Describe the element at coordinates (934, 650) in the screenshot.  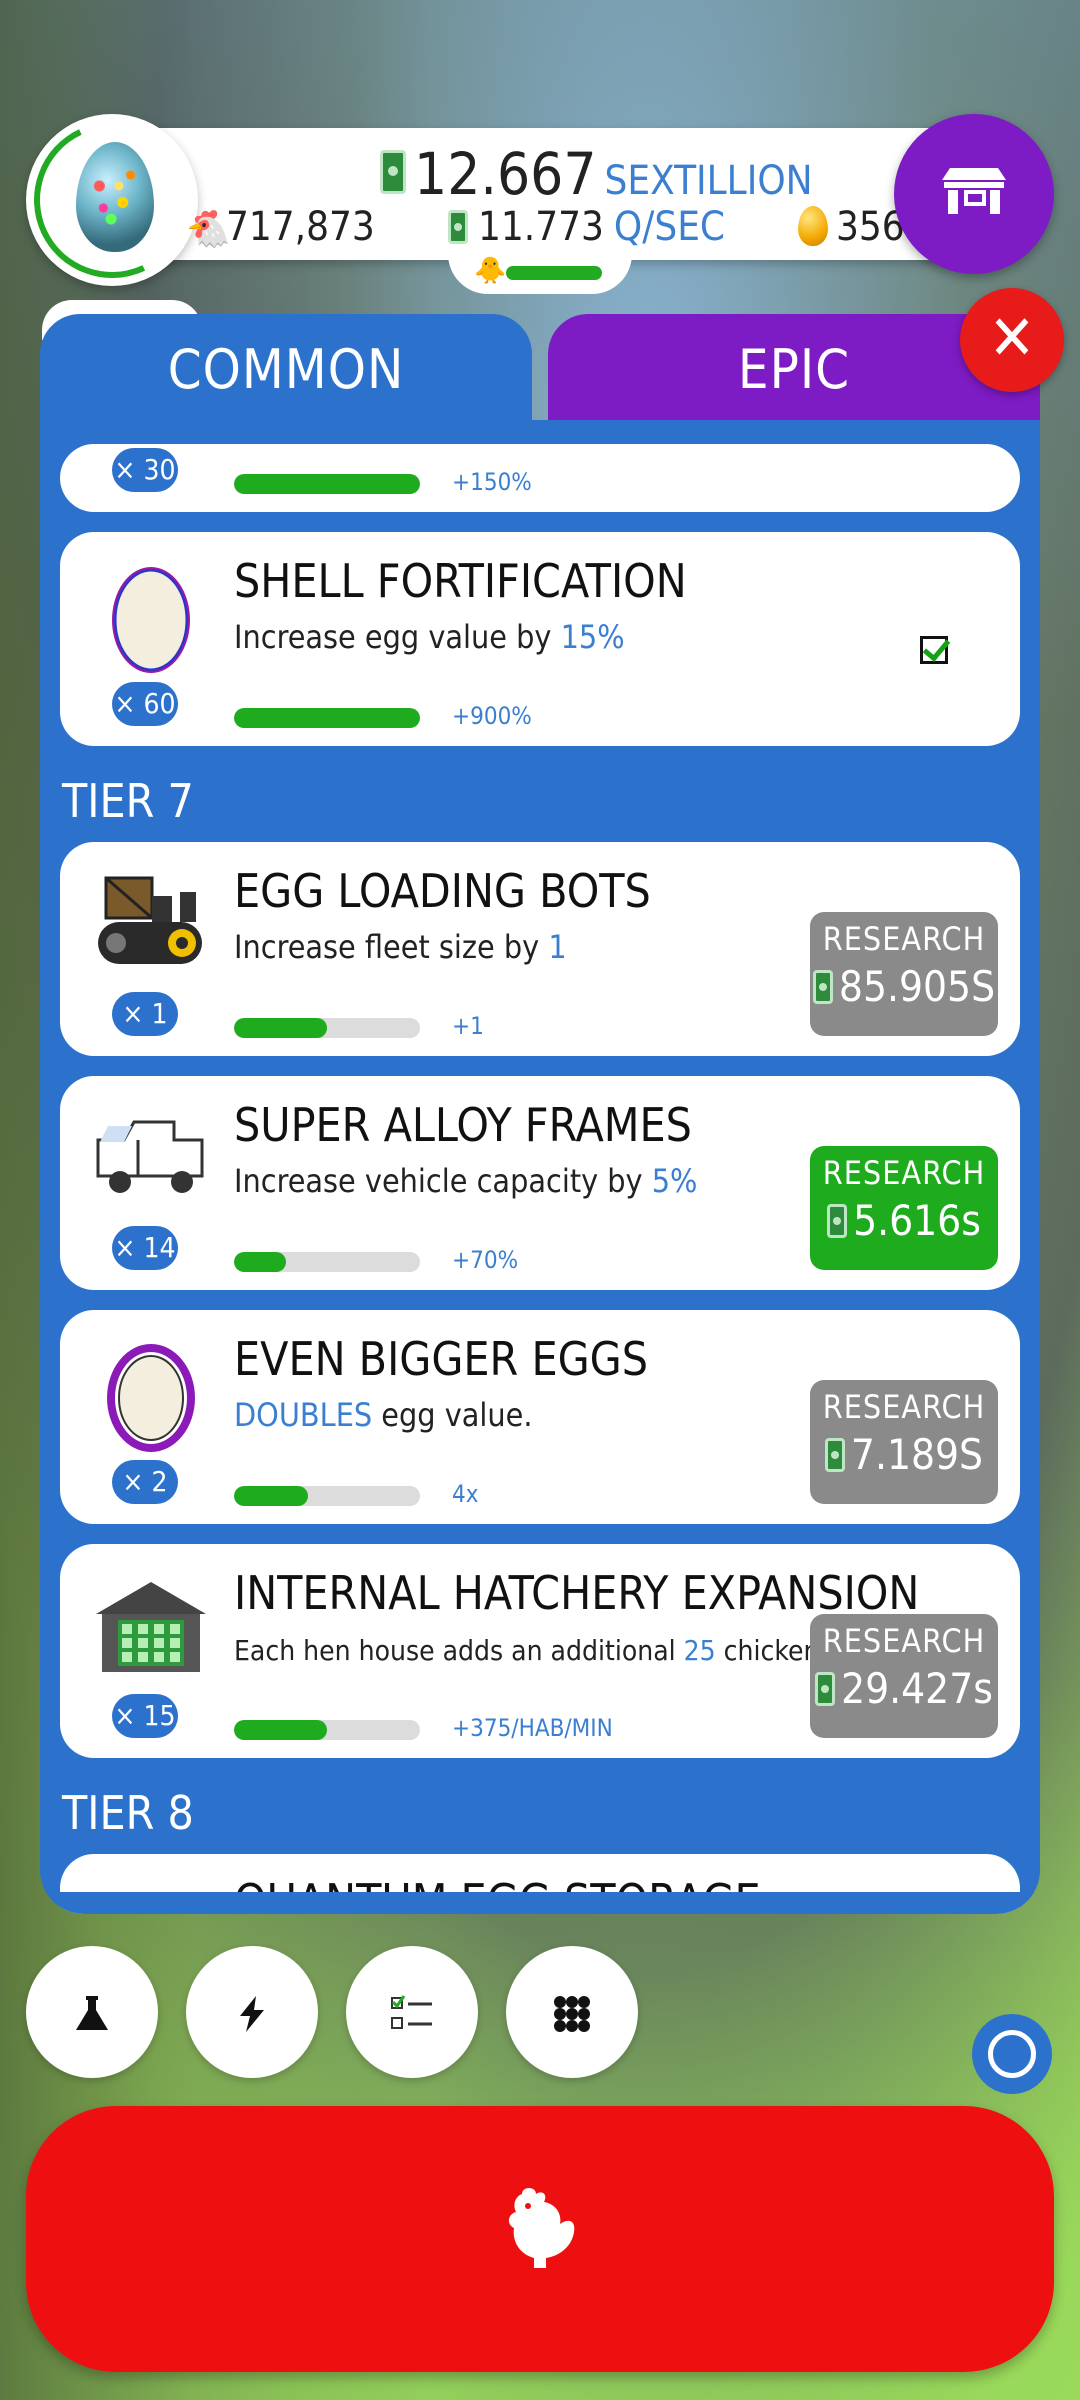
I see `completed-check-icon` at that location.